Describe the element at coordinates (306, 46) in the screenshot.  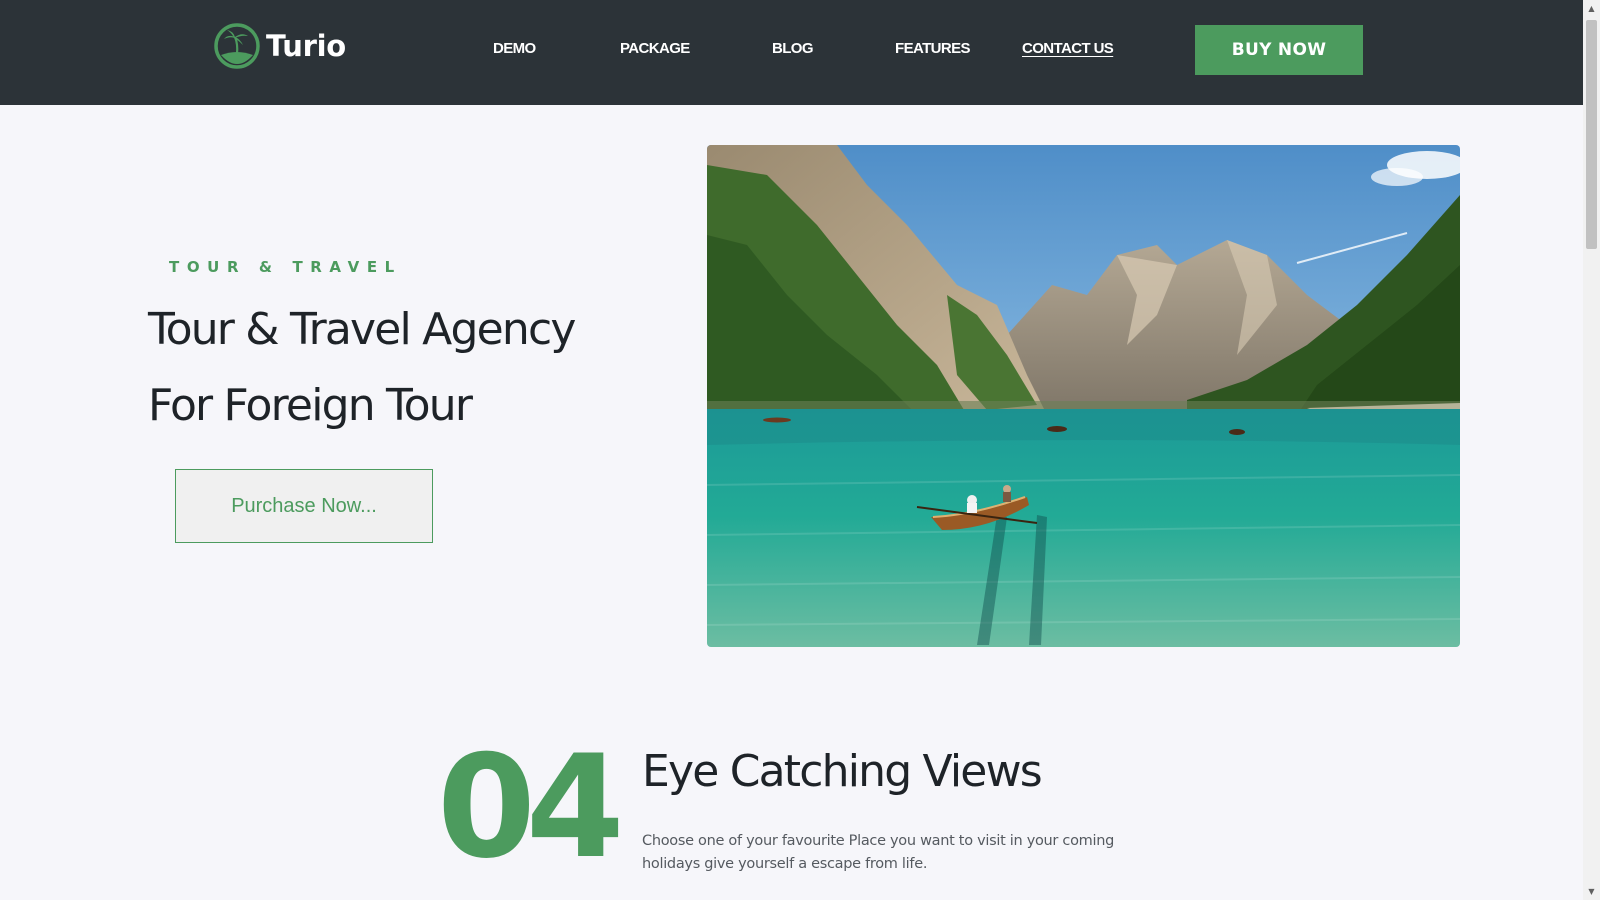
I see `brand-name: Turio` at that location.